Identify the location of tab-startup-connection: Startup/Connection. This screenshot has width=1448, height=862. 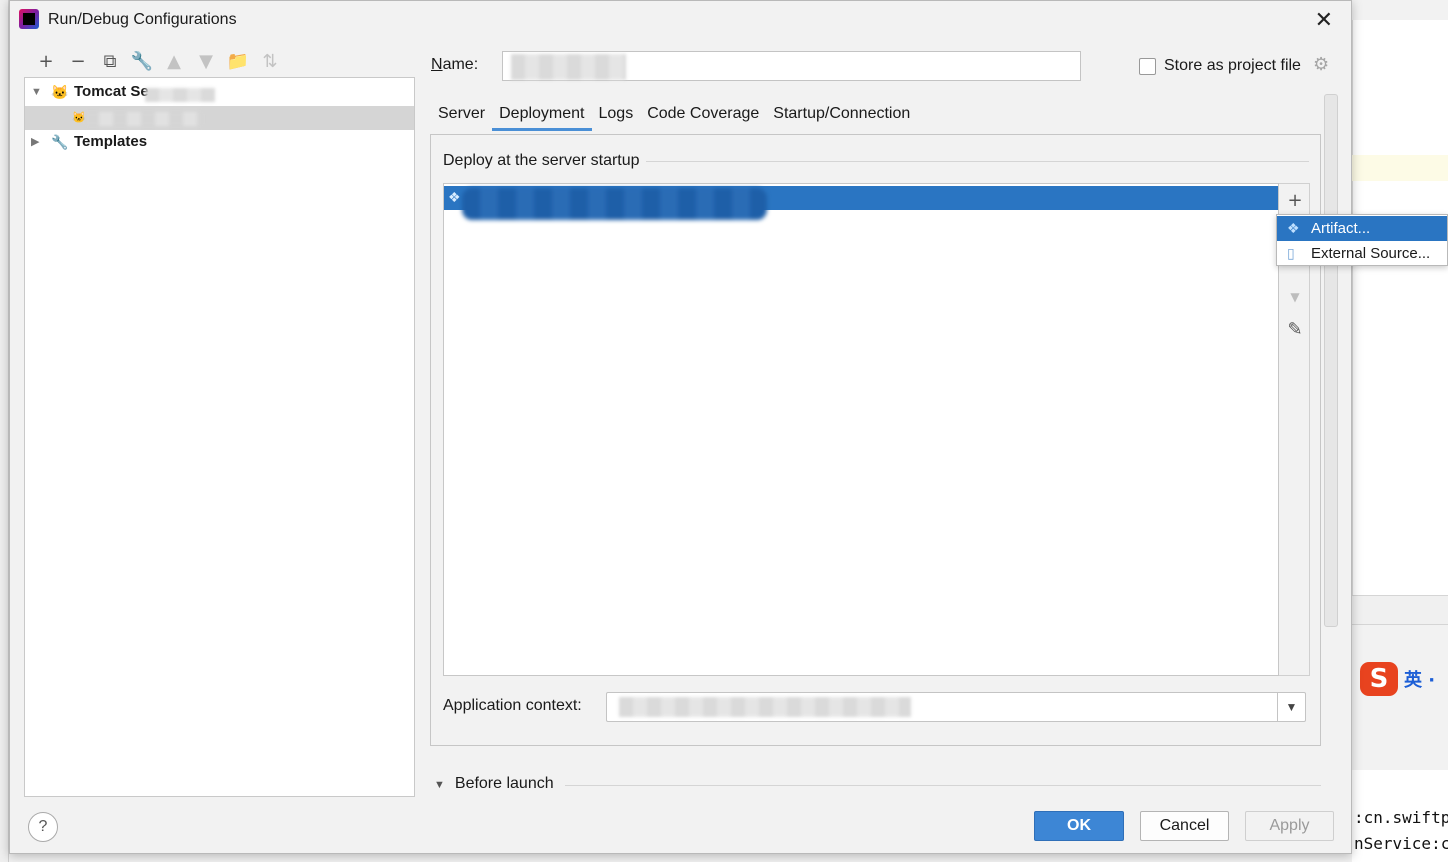
(841, 114).